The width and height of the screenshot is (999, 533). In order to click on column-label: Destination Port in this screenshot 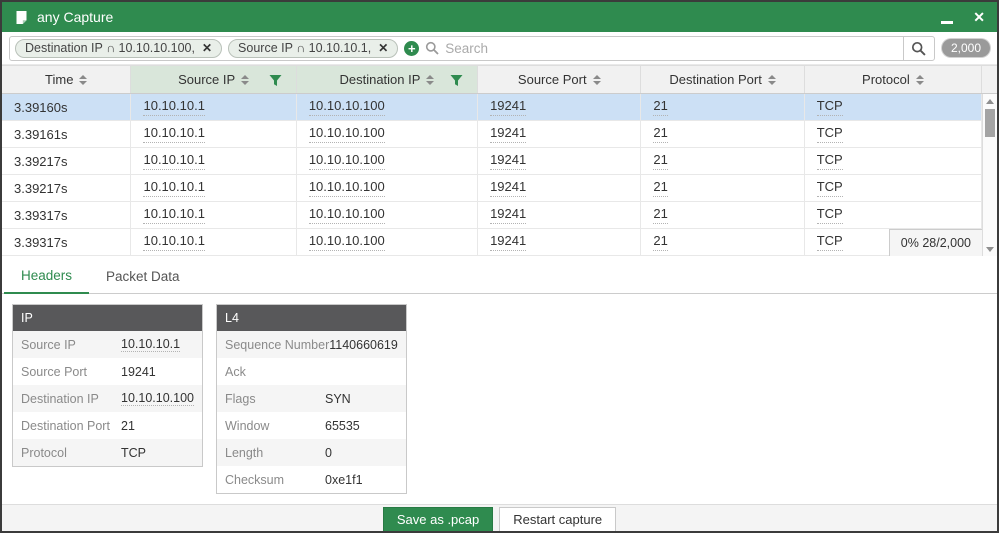, I will do `click(715, 79)`.